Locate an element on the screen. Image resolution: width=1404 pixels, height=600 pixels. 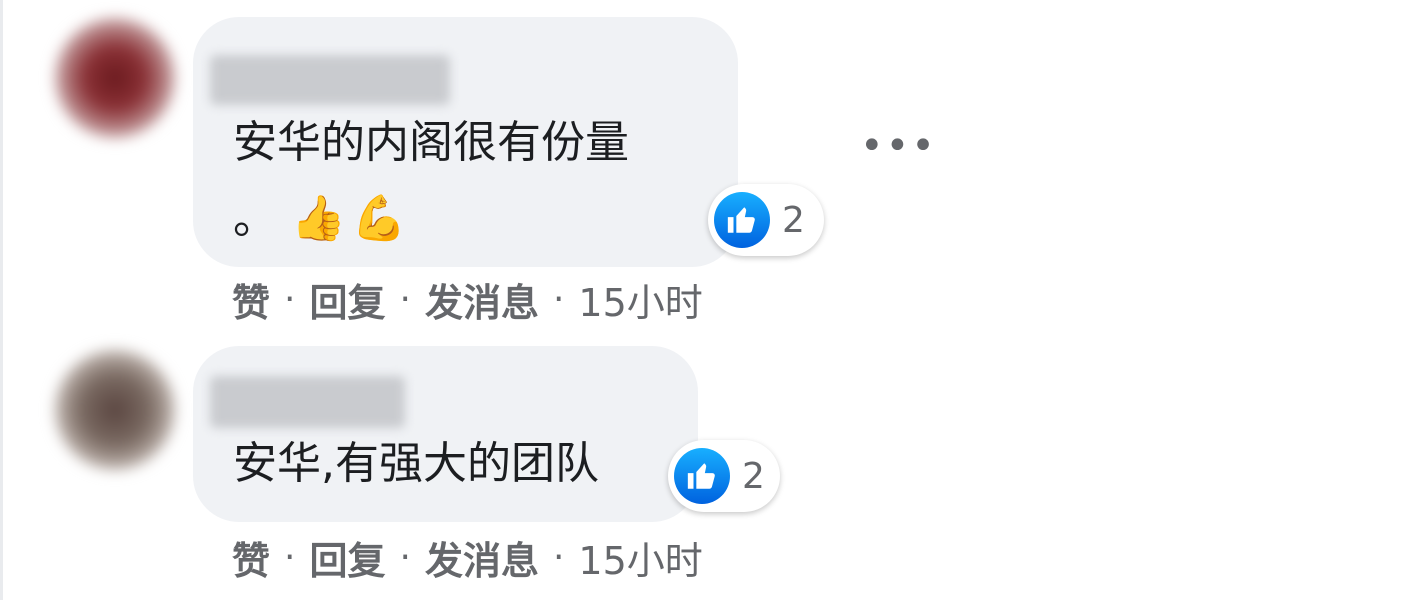
comment-text: 安华,有强大的团队 is located at coordinates (416, 463).